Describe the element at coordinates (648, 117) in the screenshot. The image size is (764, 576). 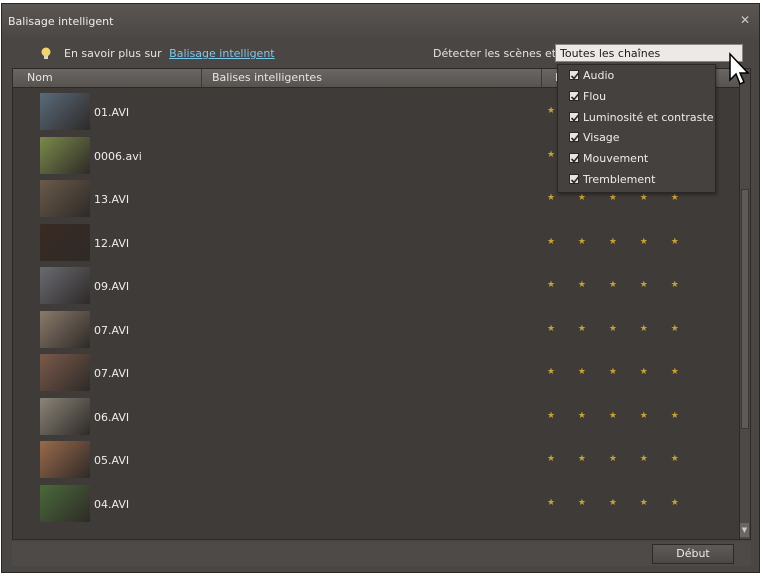
I see `dropdown-option-label: Luminosité et contraste` at that location.